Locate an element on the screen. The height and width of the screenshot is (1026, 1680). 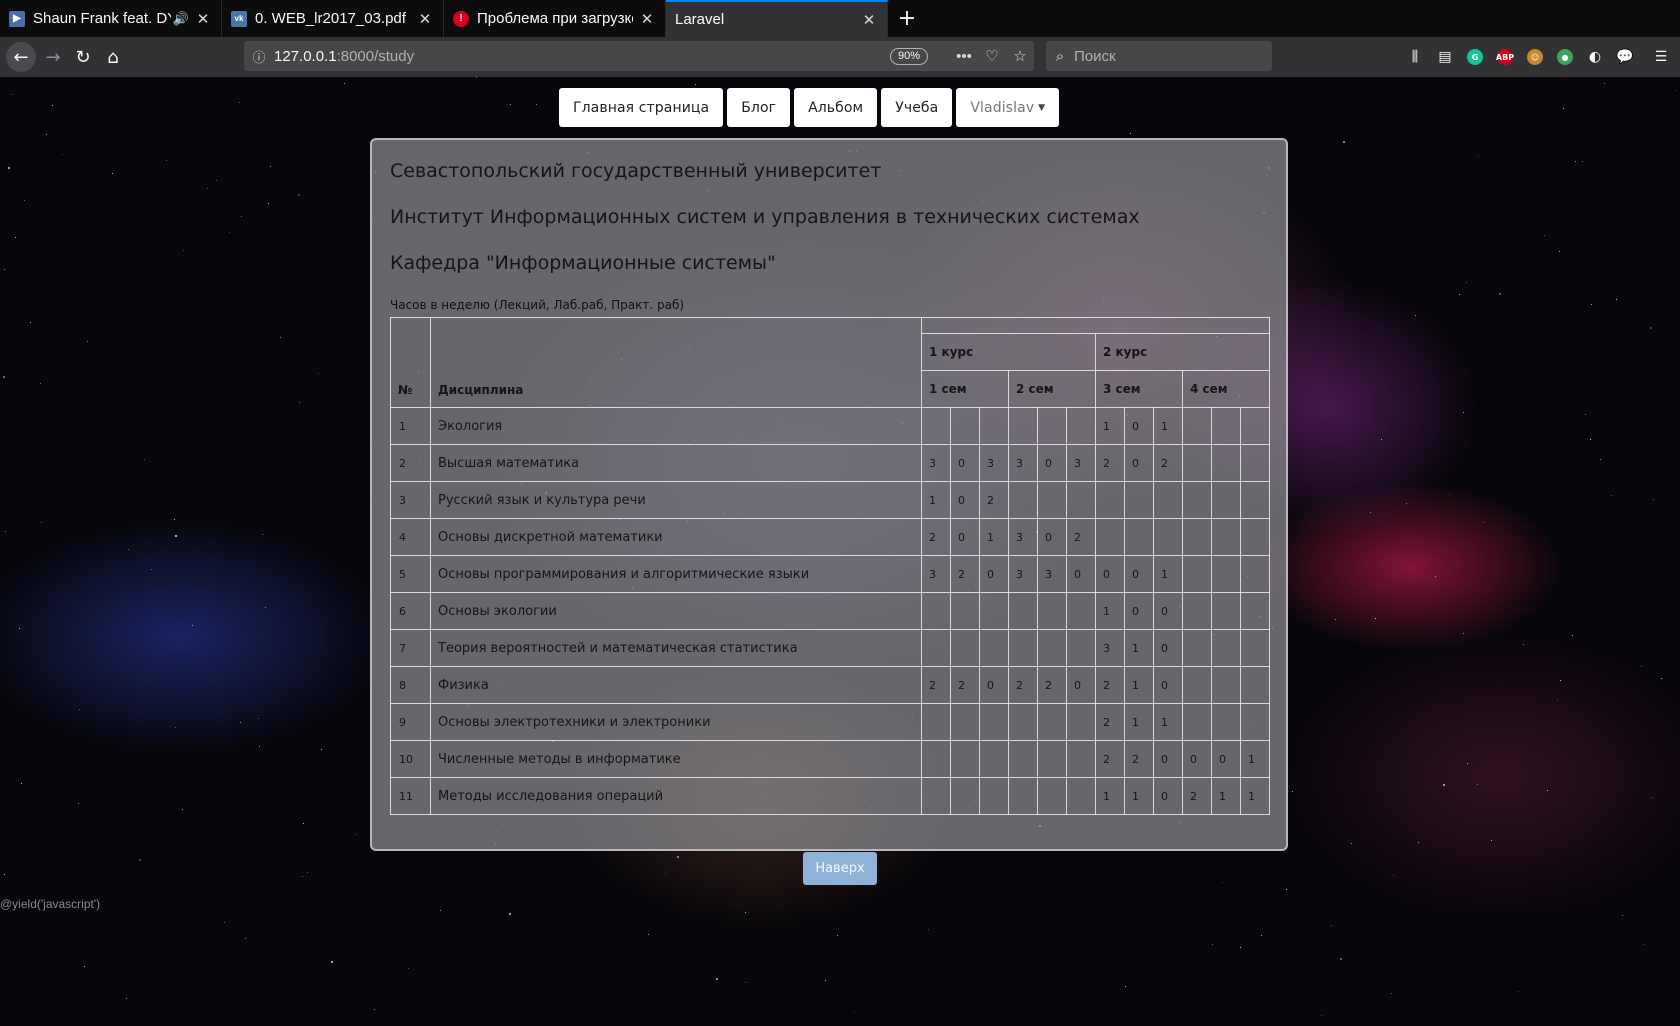
table-row: 9 Основы электротехники и электроники 2 1 1 is located at coordinates (830, 722).